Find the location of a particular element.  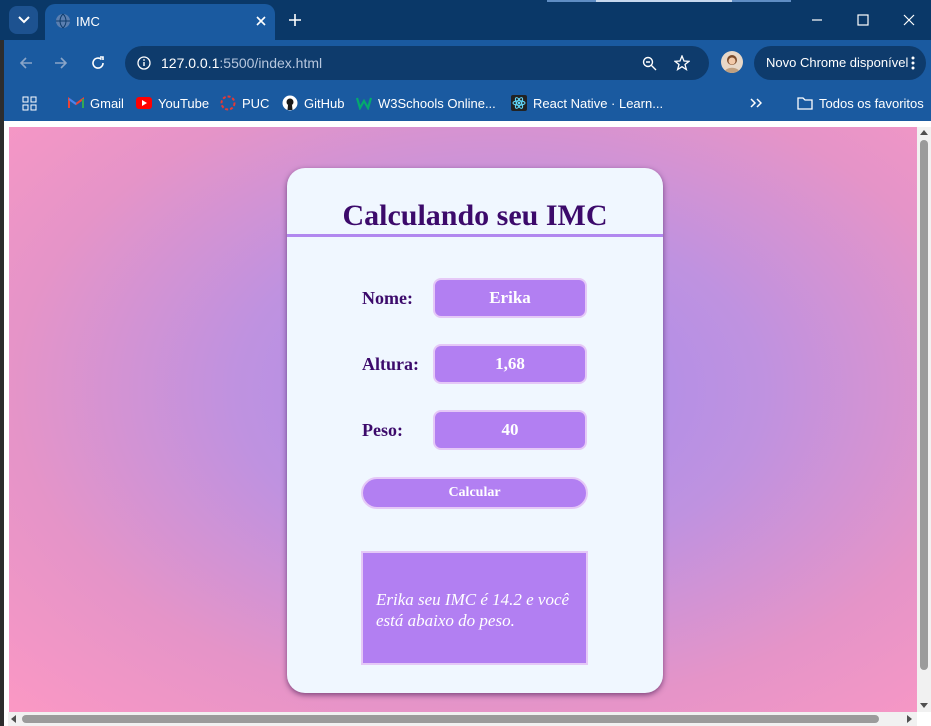

github-icon is located at coordinates (290, 103).